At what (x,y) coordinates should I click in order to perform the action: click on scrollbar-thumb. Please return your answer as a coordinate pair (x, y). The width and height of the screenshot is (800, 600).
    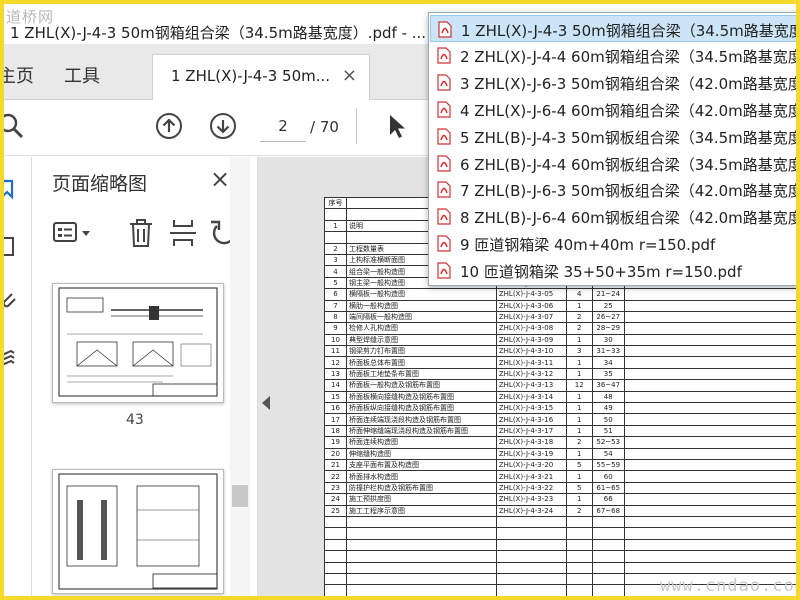
    Looking at the image, I should click on (240, 496).